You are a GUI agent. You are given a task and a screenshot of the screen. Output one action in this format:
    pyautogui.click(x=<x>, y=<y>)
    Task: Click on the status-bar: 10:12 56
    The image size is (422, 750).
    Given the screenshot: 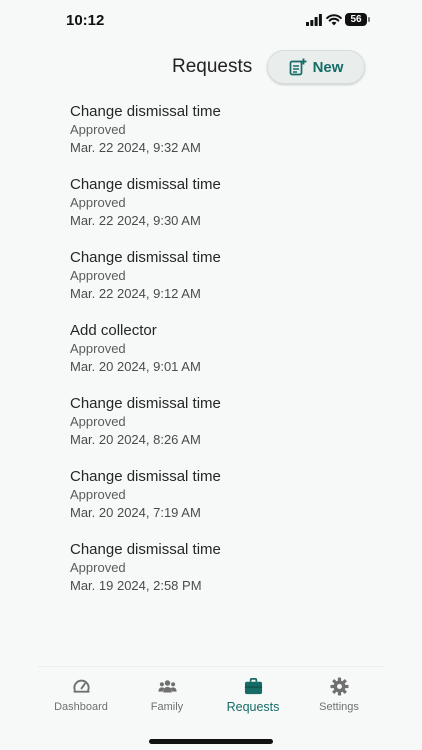 What is the action you would take?
    pyautogui.click(x=211, y=22)
    